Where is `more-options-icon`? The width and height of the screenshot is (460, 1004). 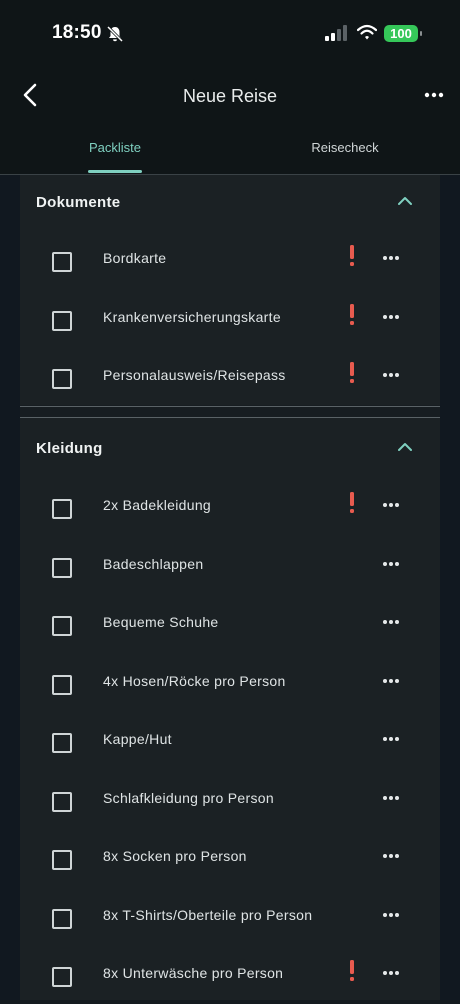 more-options-icon is located at coordinates (434, 95).